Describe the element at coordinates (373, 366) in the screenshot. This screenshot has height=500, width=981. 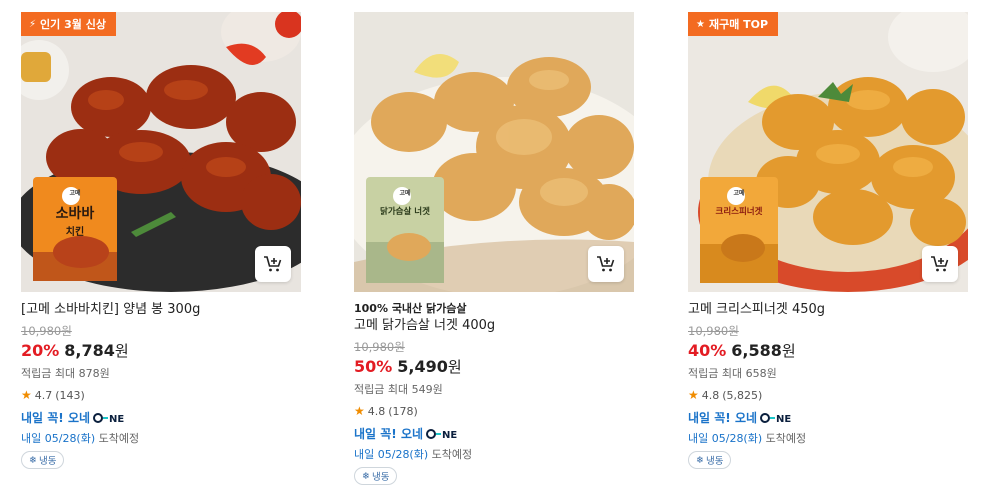
I see `discount-rate: 50%` at that location.